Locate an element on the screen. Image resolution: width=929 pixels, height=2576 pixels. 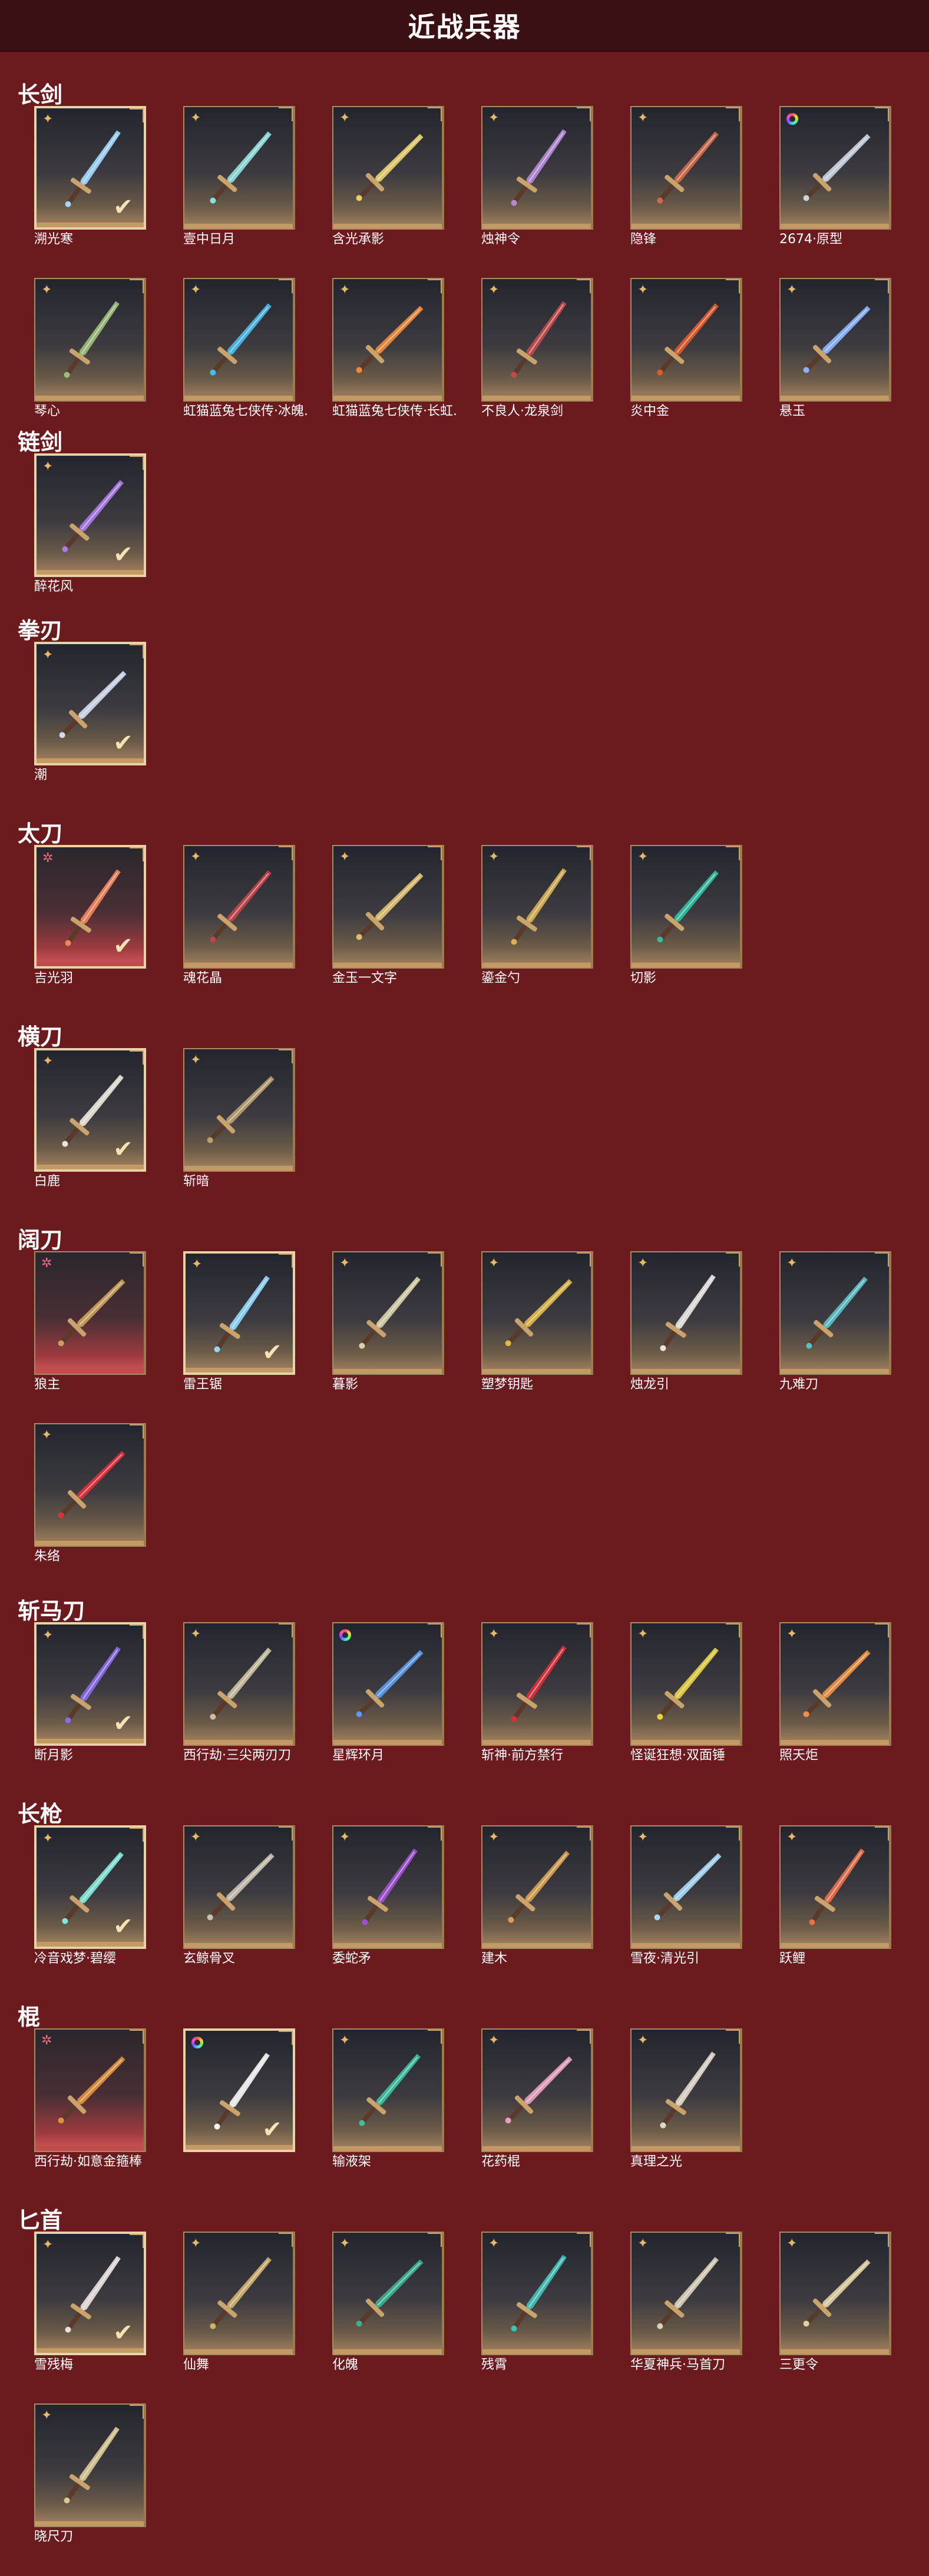
weapon-card: ✦ 隐锋 is located at coordinates (686, 176).